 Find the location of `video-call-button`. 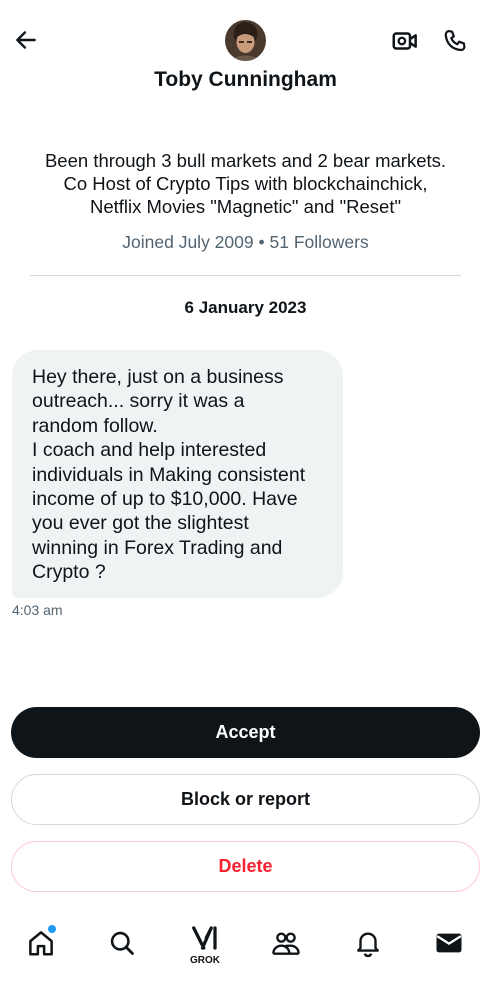

video-call-button is located at coordinates (405, 41).